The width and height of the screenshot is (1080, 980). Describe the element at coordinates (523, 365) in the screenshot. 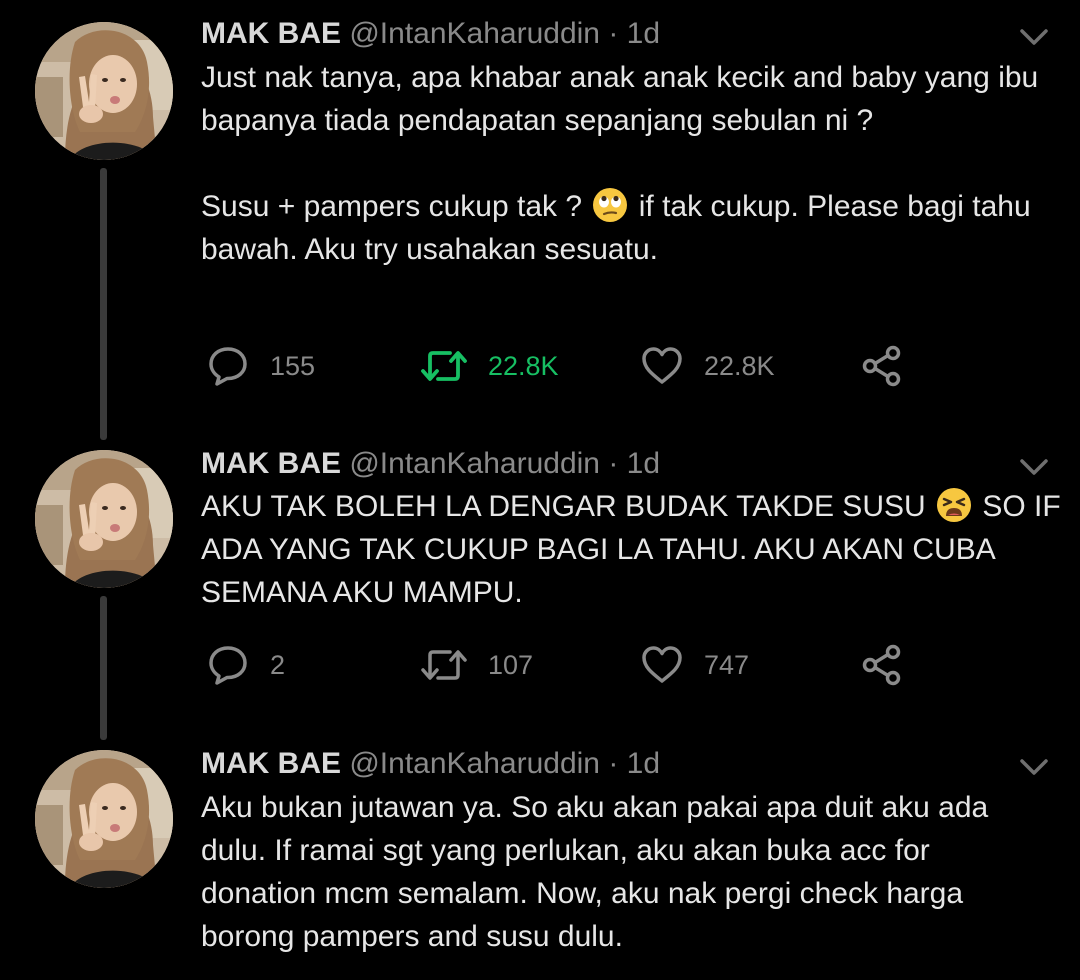

I see `retweet-count: 22.8K` at that location.